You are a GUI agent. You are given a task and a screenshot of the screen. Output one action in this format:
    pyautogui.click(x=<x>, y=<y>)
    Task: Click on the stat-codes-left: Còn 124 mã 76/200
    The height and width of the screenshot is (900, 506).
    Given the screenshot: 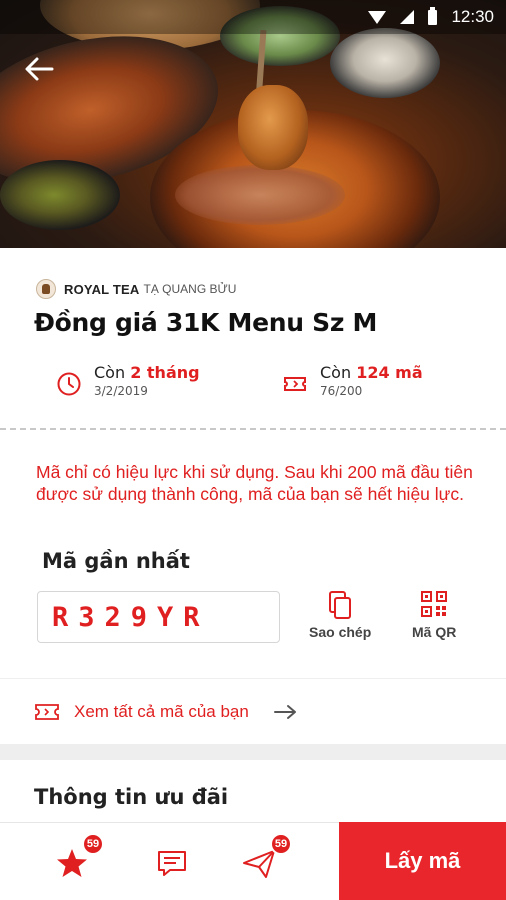 What is the action you would take?
    pyautogui.click(x=352, y=380)
    